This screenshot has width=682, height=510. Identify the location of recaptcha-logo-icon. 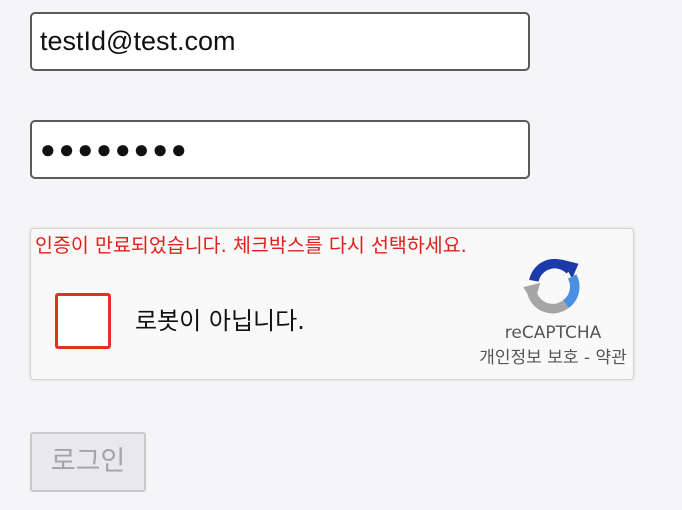
(551, 286).